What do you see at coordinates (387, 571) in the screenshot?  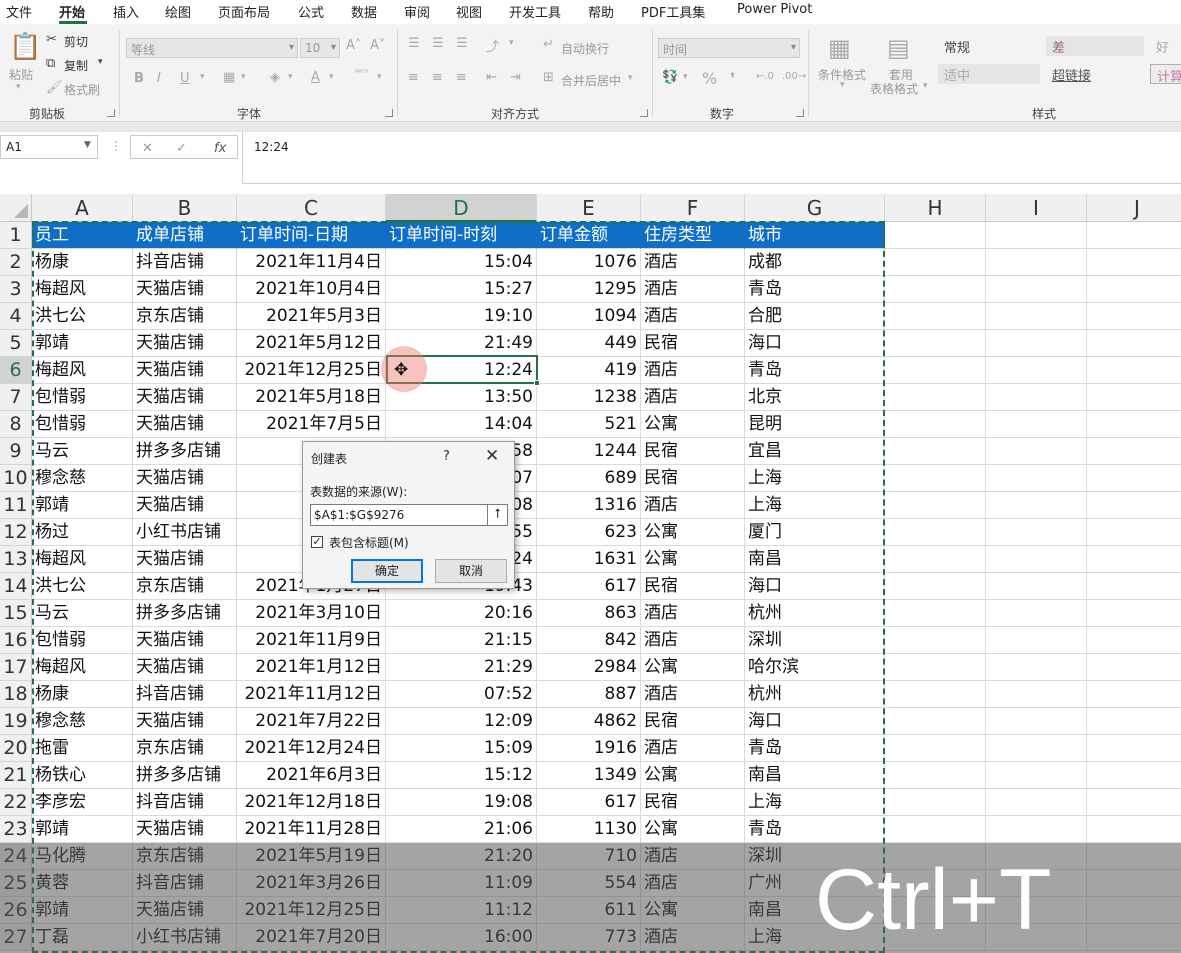 I see `ok-button: 确定` at bounding box center [387, 571].